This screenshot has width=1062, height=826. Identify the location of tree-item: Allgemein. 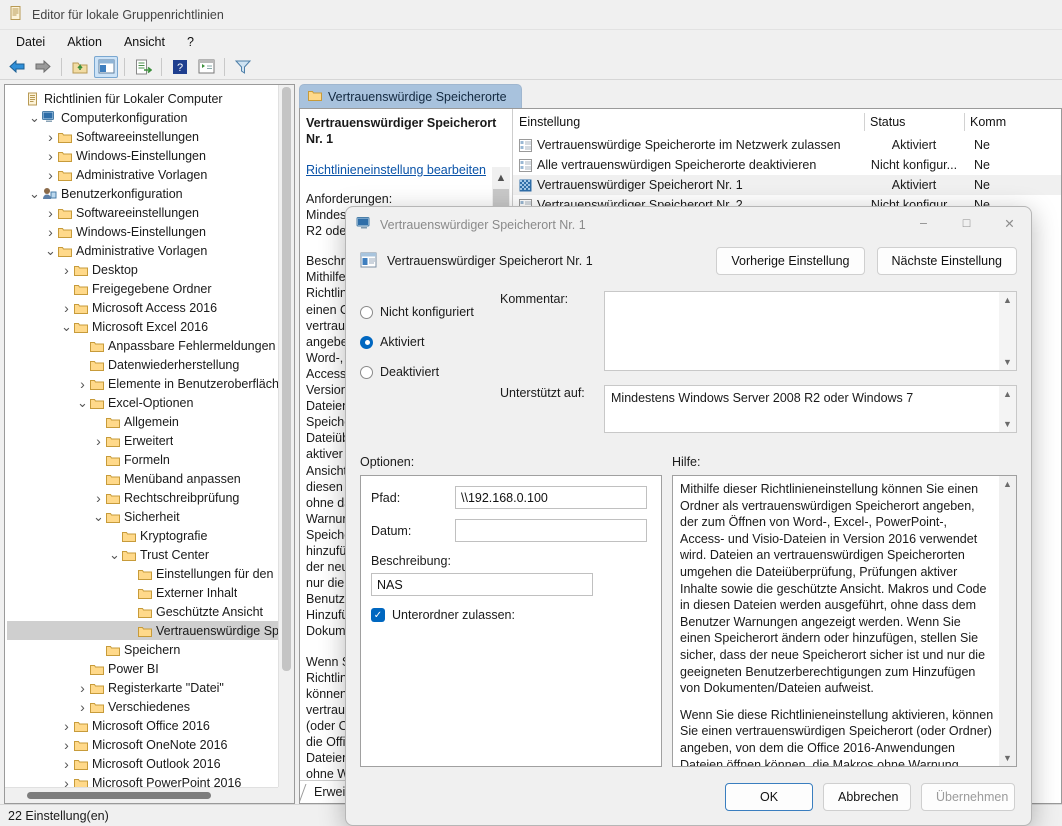
(142, 421).